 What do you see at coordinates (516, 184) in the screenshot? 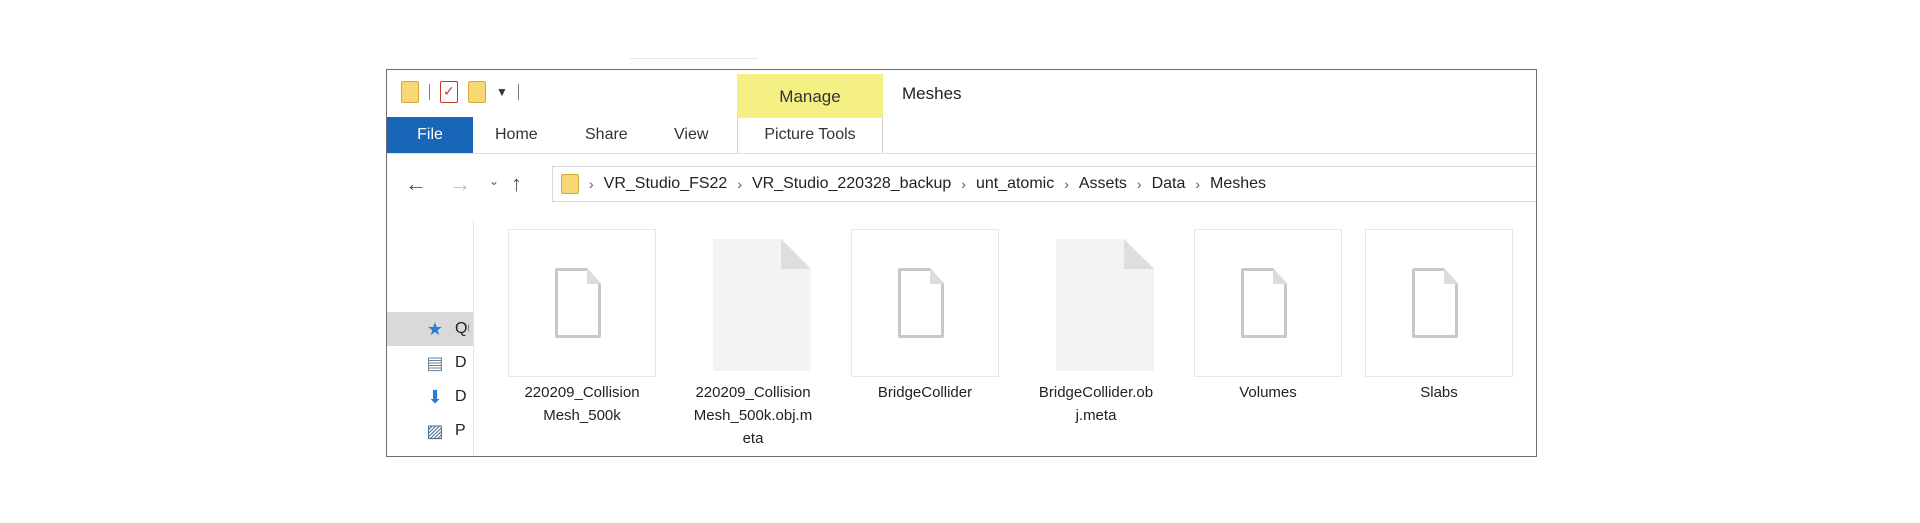
I see `up-arrow-icon: ↑` at bounding box center [516, 184].